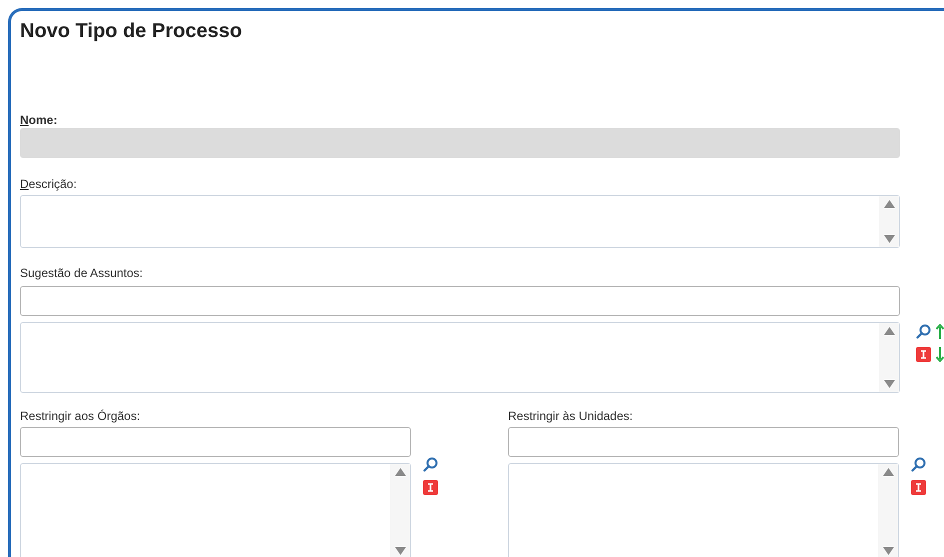  I want to click on field-label: Restringir às Unidades:, so click(571, 416).